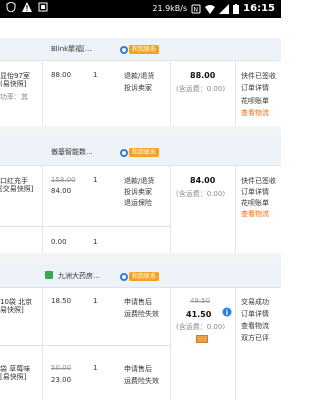 This screenshot has width=320, height=400. I want to click on order-header: 九洲大药房... 和我联系, so click(140, 275).